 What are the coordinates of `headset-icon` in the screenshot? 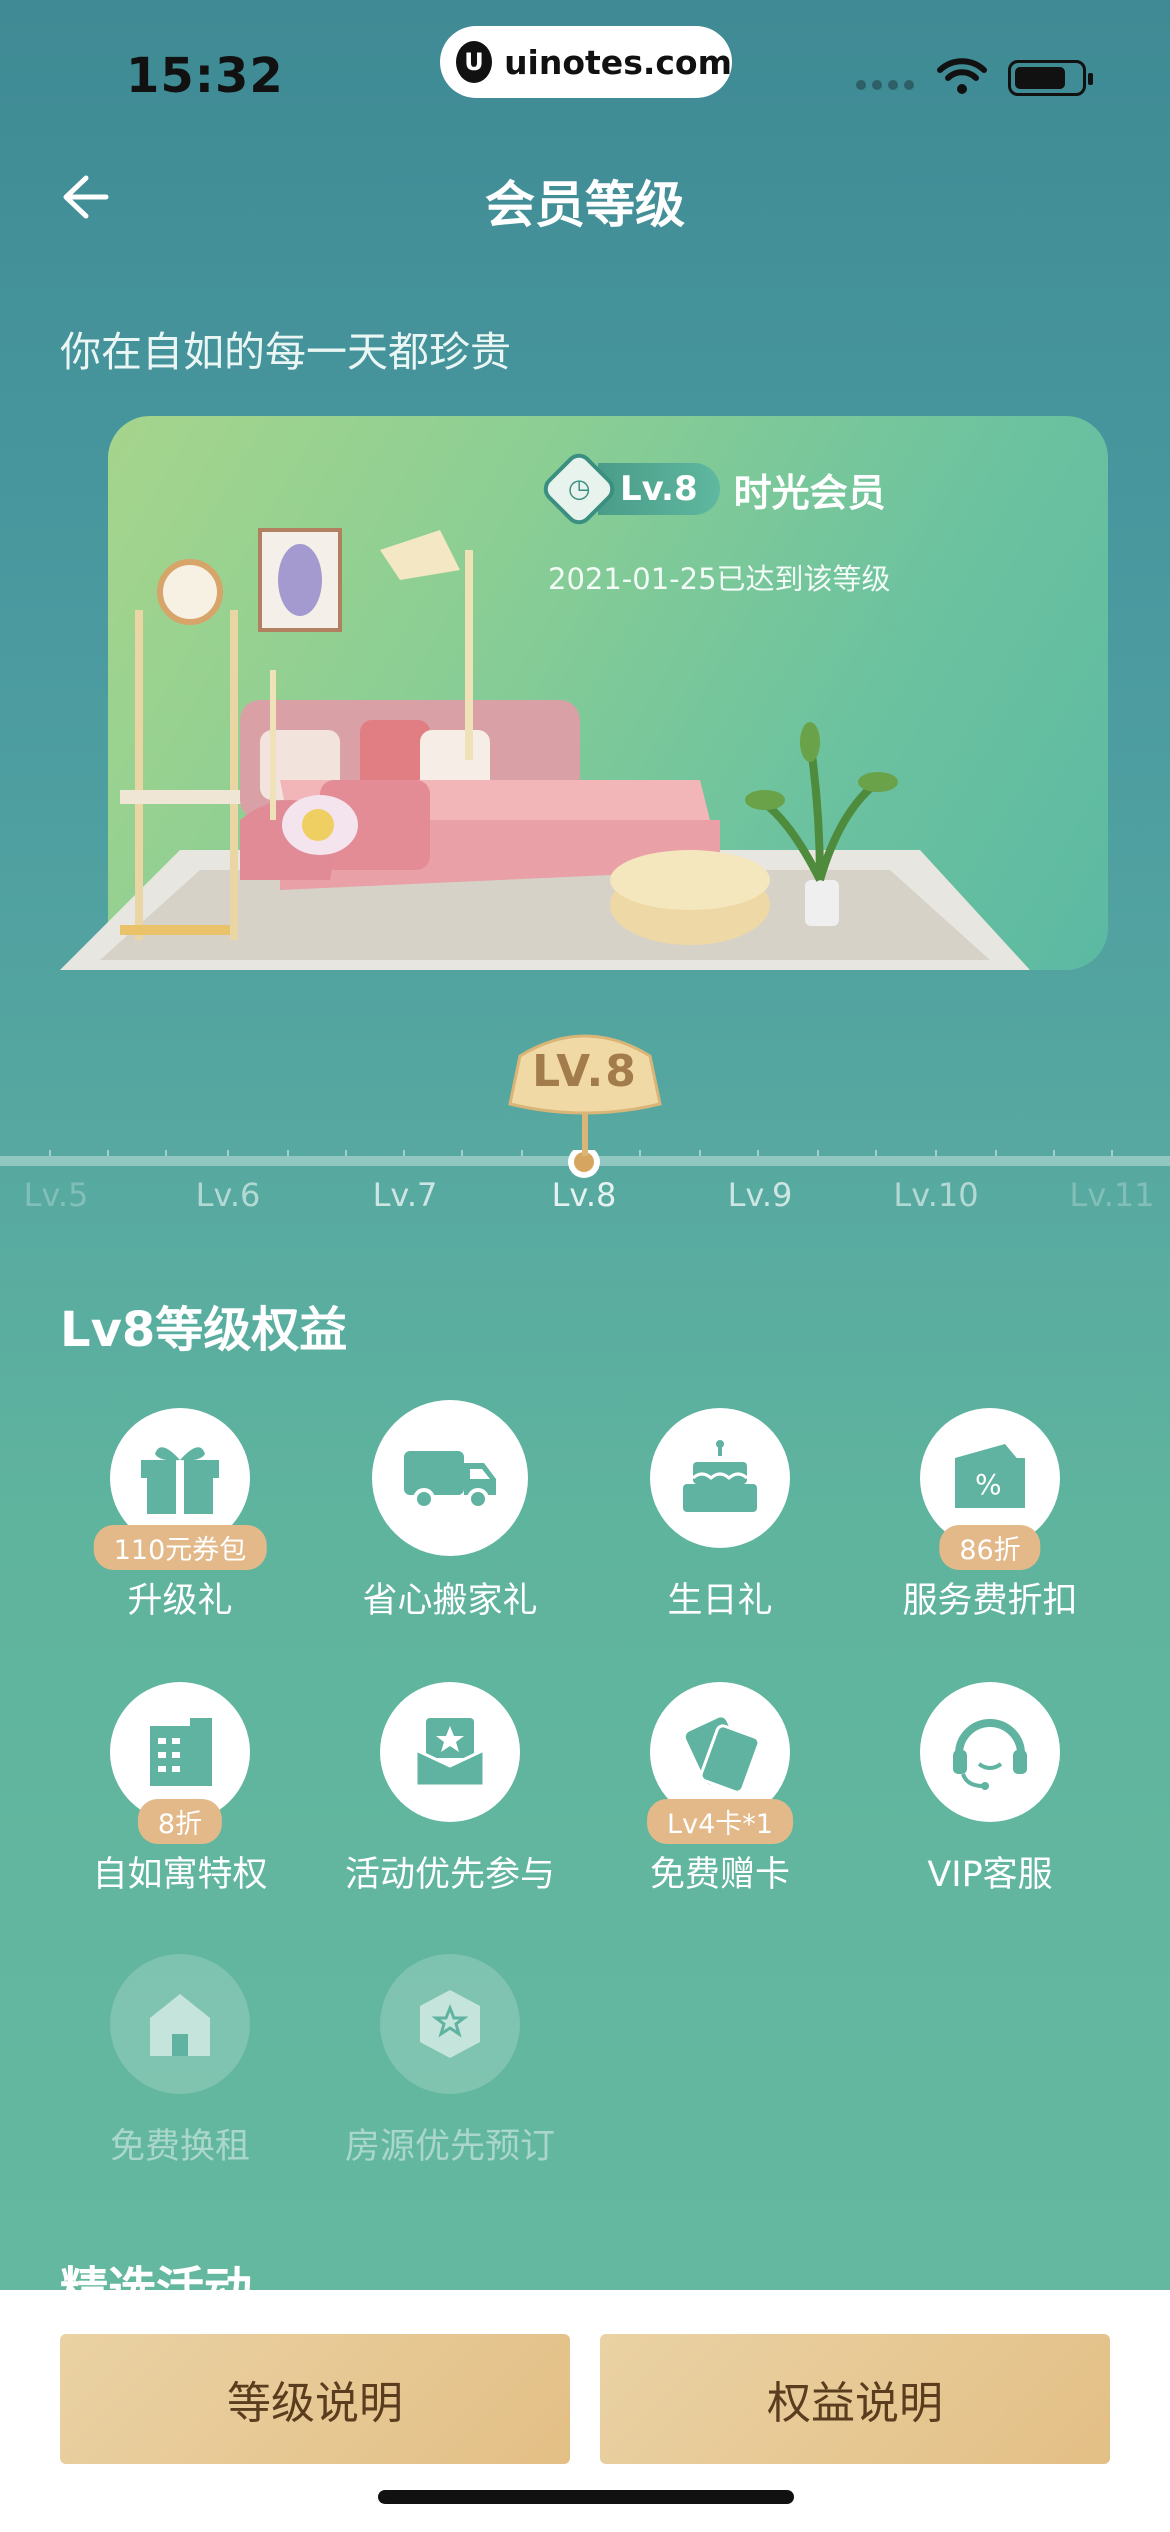 It's located at (990, 1752).